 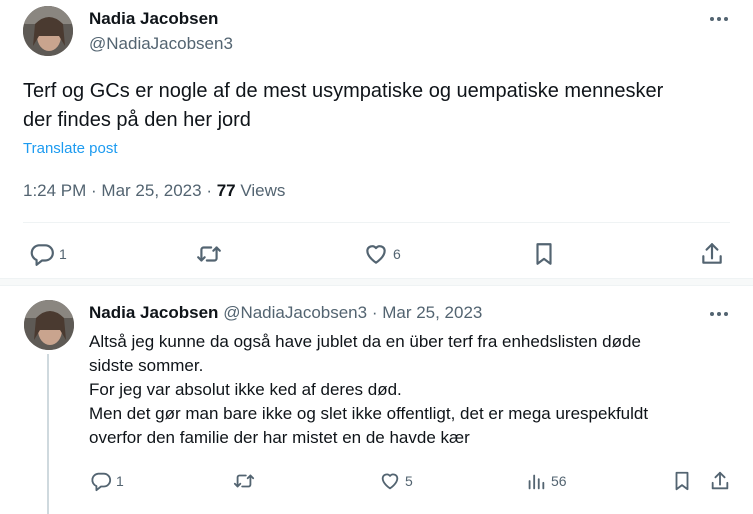 What do you see at coordinates (559, 481) in the screenshot?
I see `reply-views-count: 56` at bounding box center [559, 481].